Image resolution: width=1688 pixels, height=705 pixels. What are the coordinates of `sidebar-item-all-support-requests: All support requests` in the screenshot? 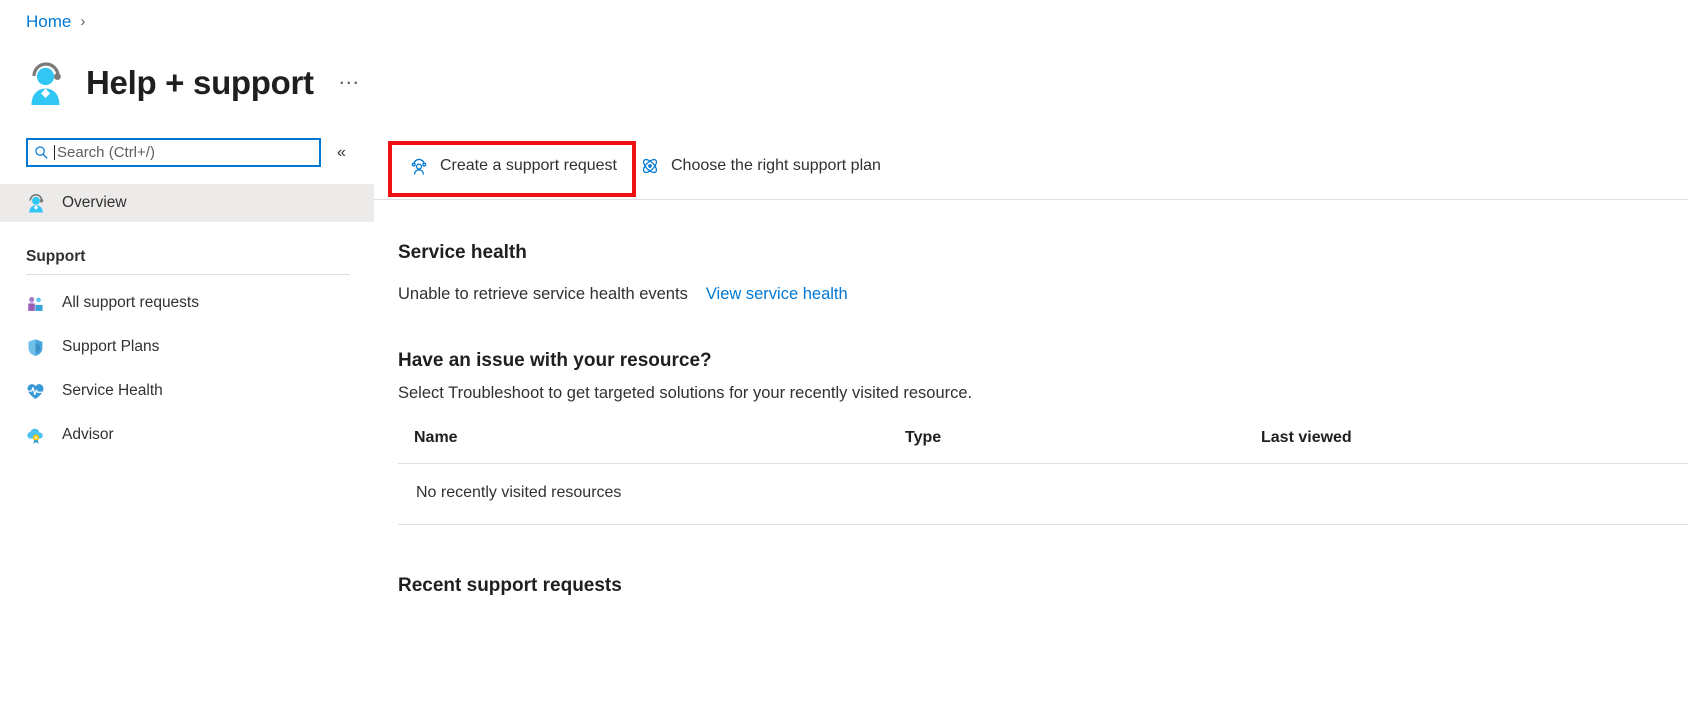 It's located at (187, 303).